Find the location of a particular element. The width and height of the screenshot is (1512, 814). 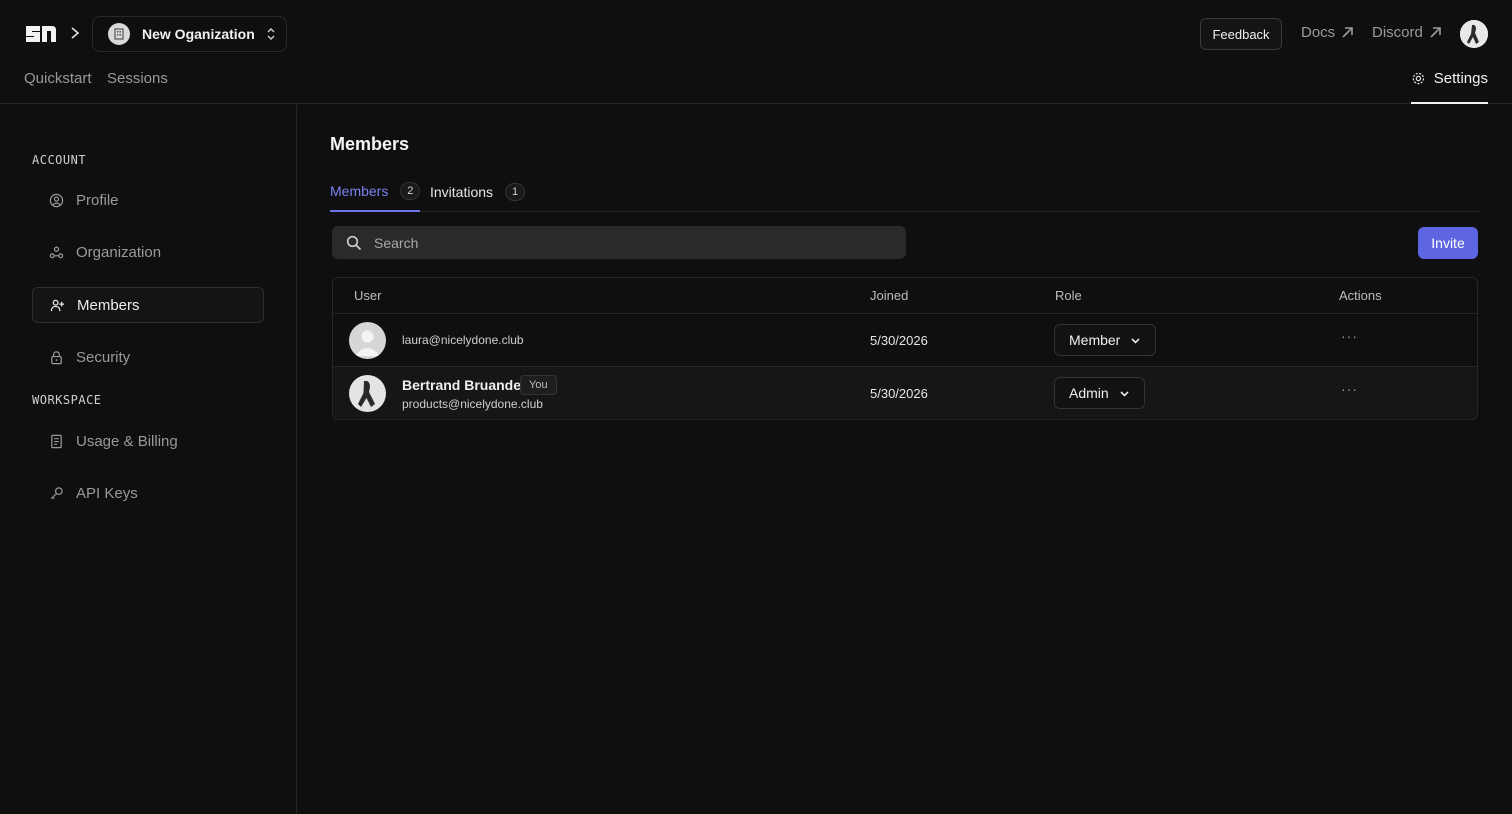

receipt-icon is located at coordinates (56, 441).